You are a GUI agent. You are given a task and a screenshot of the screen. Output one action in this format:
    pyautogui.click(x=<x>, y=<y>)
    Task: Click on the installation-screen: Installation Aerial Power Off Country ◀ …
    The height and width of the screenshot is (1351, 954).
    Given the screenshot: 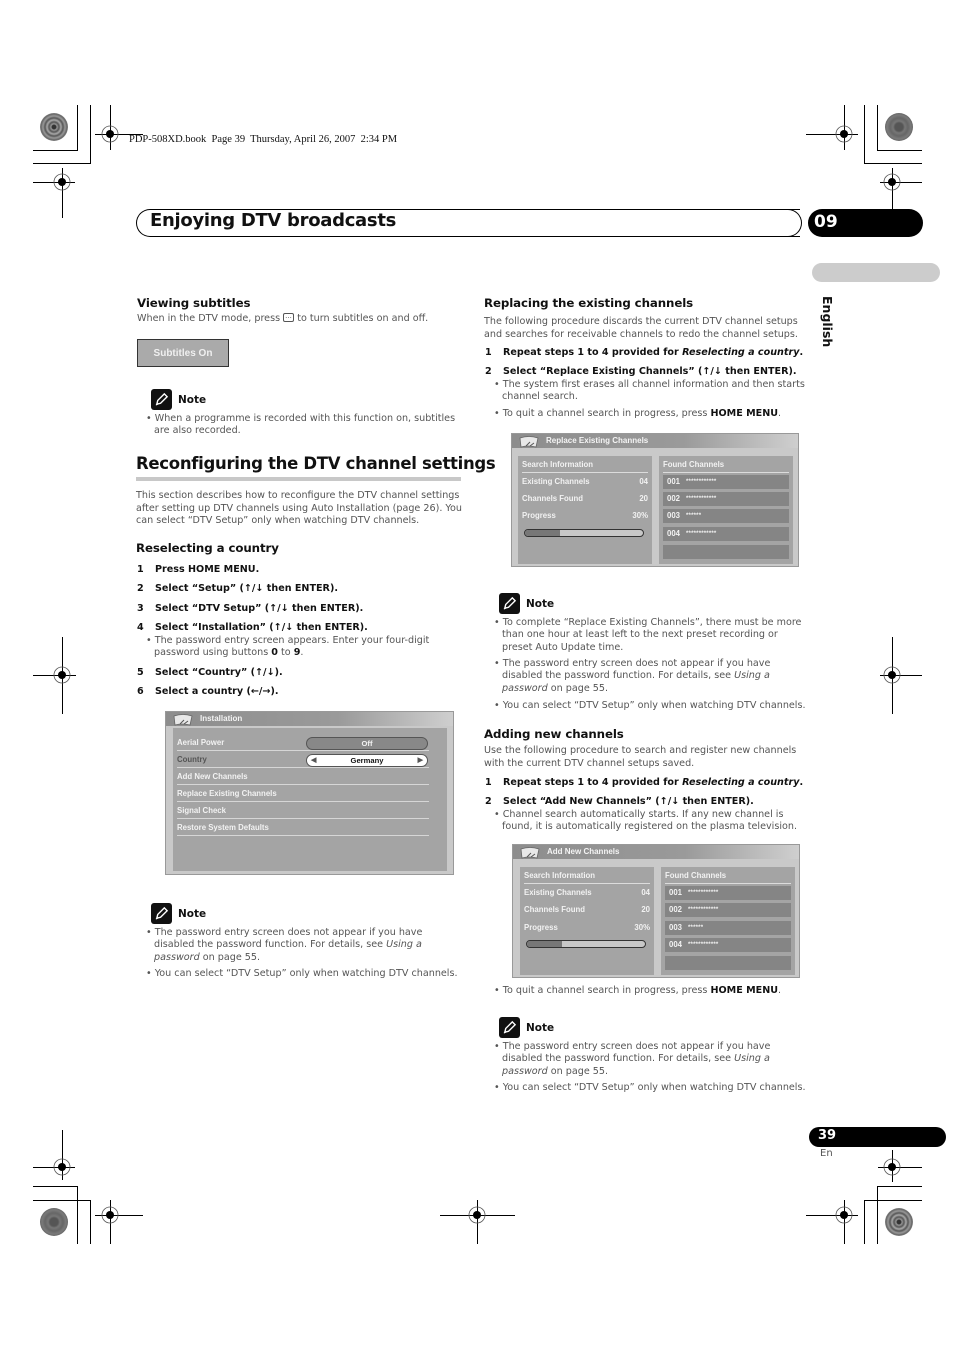 What is the action you would take?
    pyautogui.click(x=309, y=793)
    